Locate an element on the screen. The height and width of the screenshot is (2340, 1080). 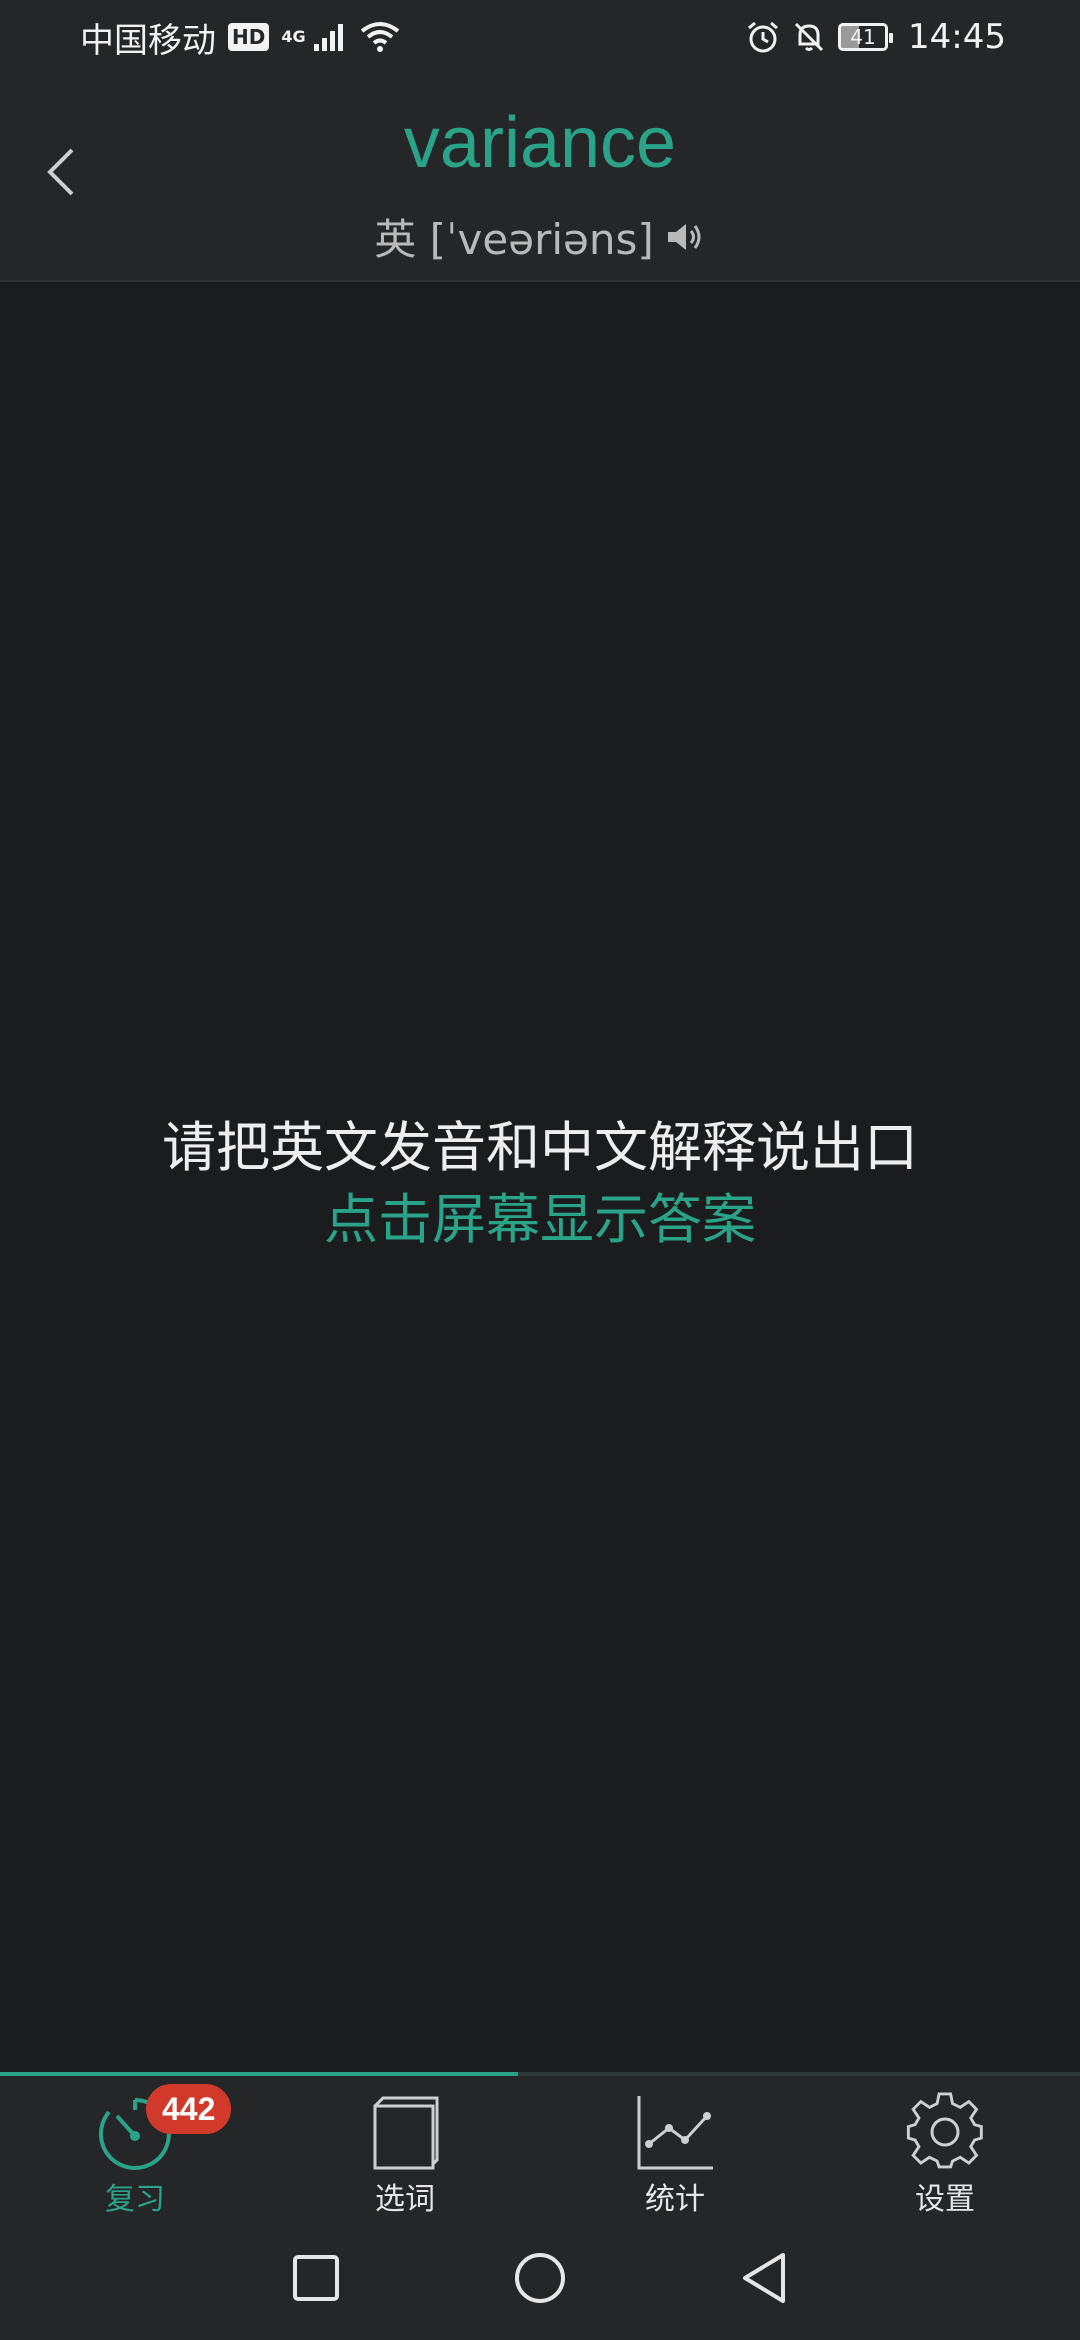
clock: 14:45 is located at coordinates (957, 37).